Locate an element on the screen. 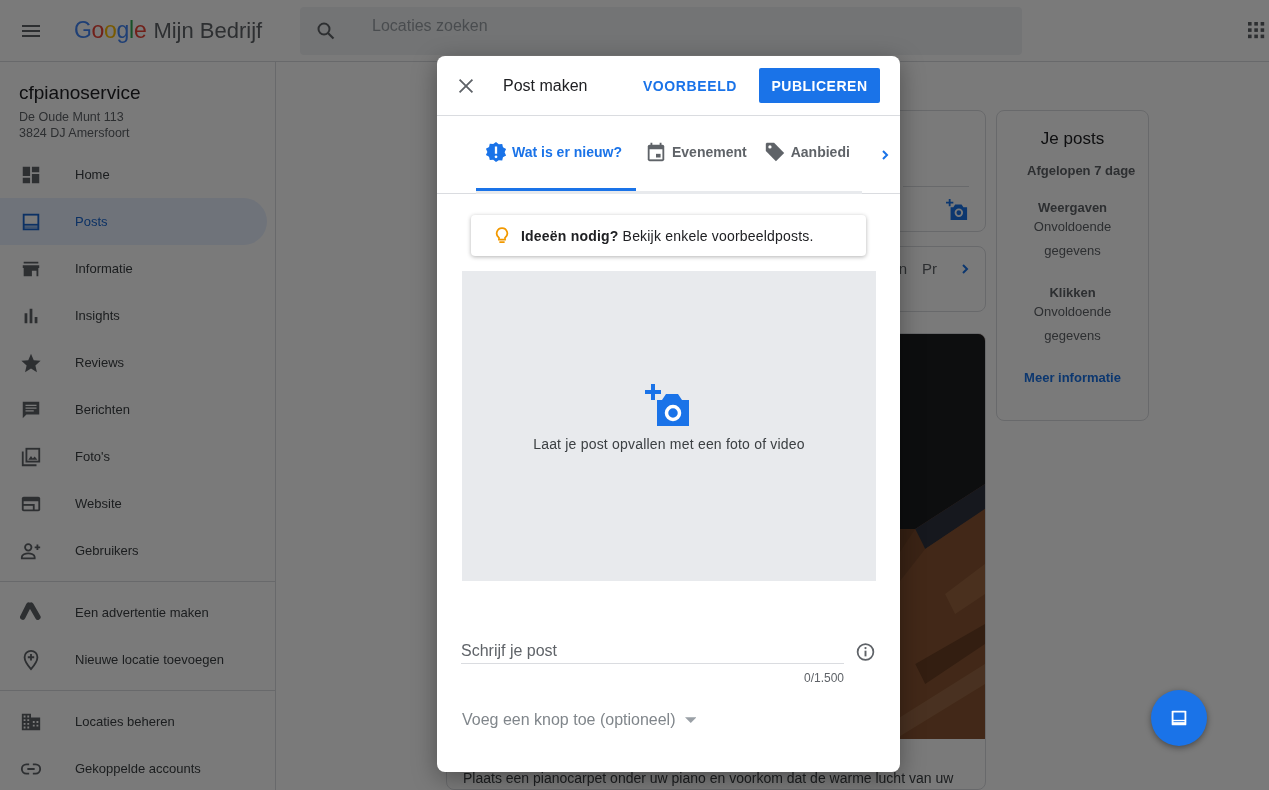  sidebar-item: Gekoppelde accounts is located at coordinates (133, 767).